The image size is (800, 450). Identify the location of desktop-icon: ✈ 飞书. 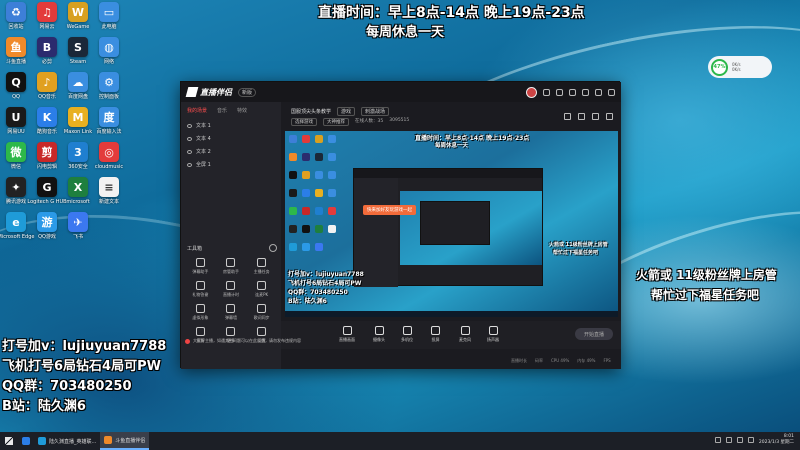
(78, 233).